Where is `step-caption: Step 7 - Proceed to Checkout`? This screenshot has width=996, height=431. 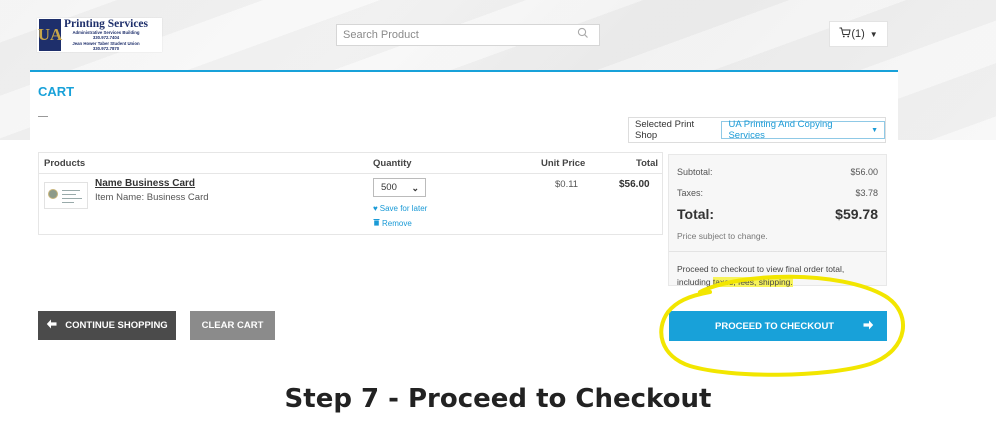
step-caption: Step 7 - Proceed to Checkout is located at coordinates (498, 399).